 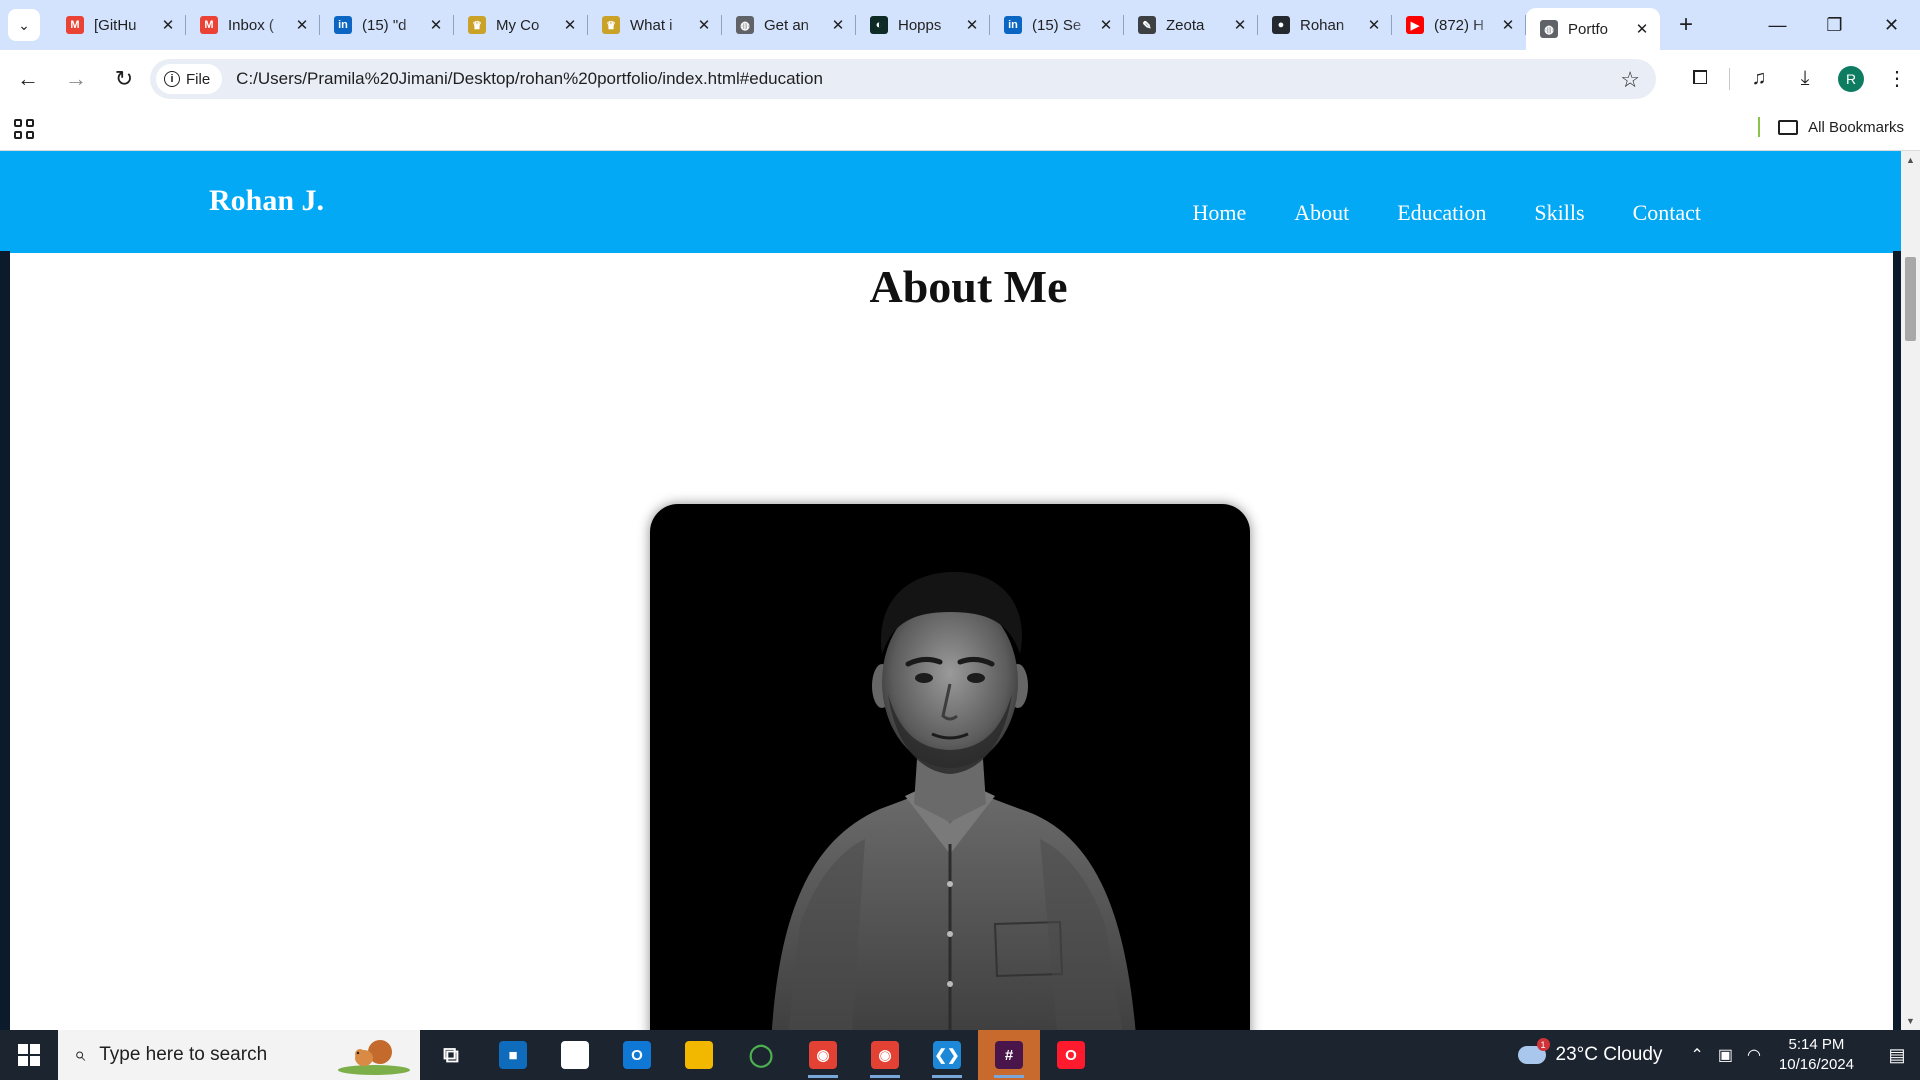 What do you see at coordinates (1559, 213) in the screenshot?
I see `nav-link-skills: Skills` at bounding box center [1559, 213].